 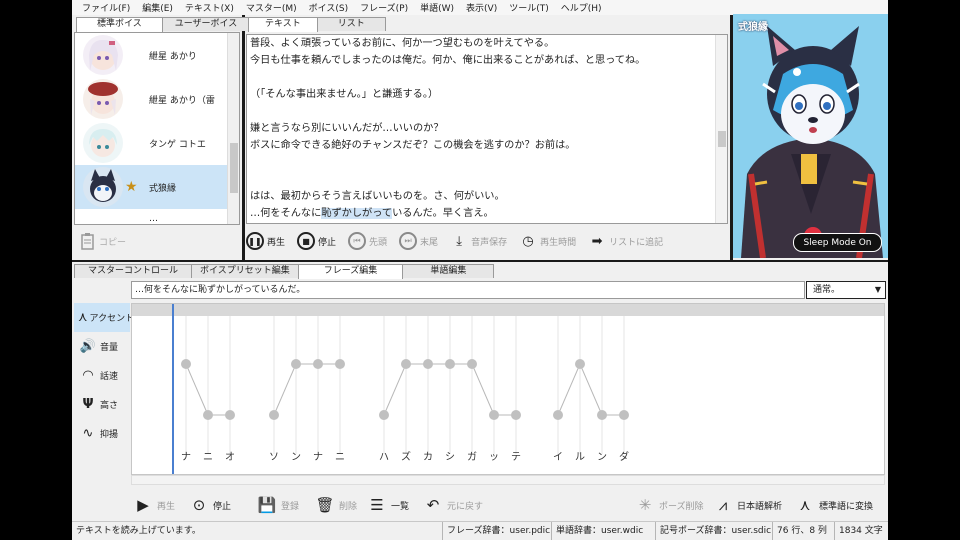 What do you see at coordinates (351, 24) in the screenshot?
I see `tab-list: リスト` at bounding box center [351, 24].